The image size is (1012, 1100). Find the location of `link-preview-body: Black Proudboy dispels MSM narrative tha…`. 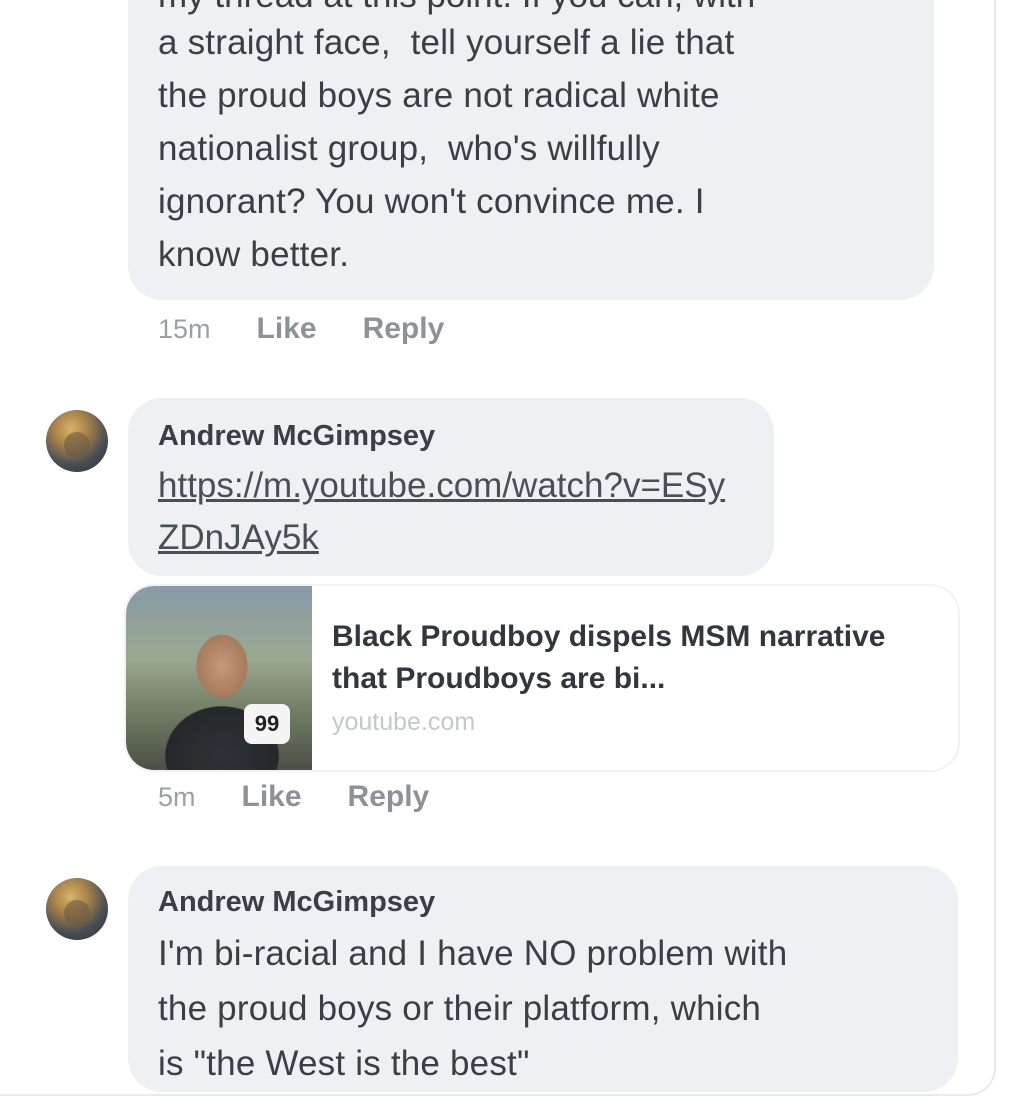

link-preview-body: Black Proudboy dispels MSM narrative tha… is located at coordinates (635, 676).